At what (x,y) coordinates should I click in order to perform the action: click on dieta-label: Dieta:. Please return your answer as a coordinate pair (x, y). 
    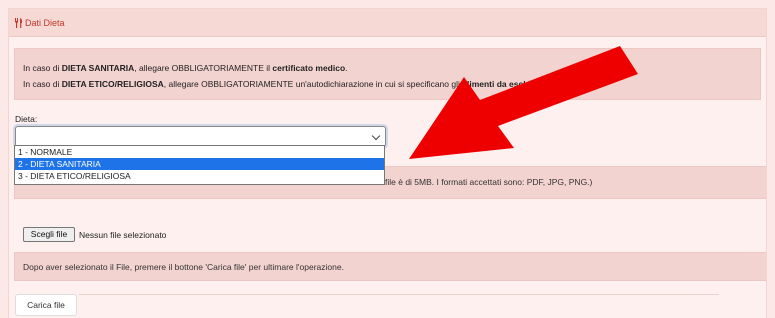
    Looking at the image, I should click on (26, 119).